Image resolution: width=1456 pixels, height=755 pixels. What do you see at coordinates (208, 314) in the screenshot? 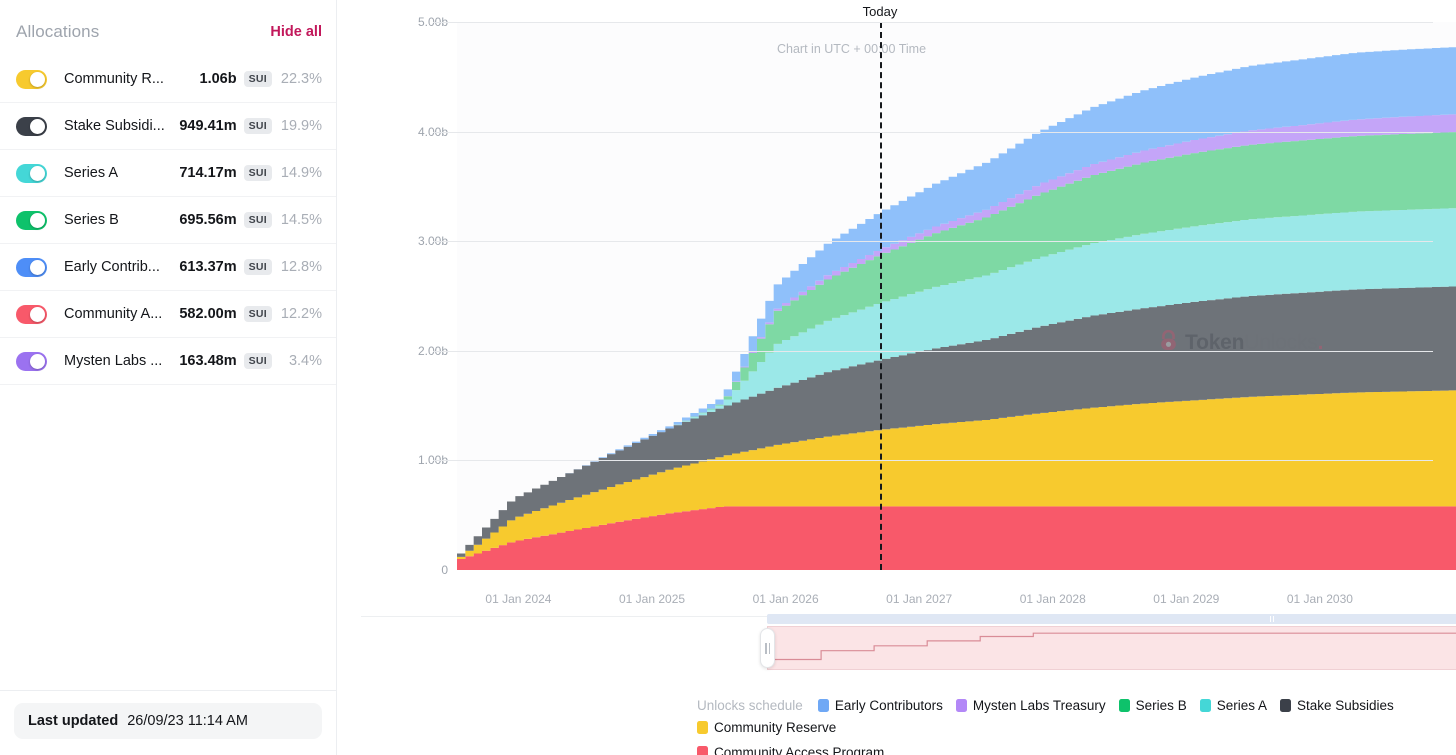
I see `allocation-amount: 582.00m` at bounding box center [208, 314].